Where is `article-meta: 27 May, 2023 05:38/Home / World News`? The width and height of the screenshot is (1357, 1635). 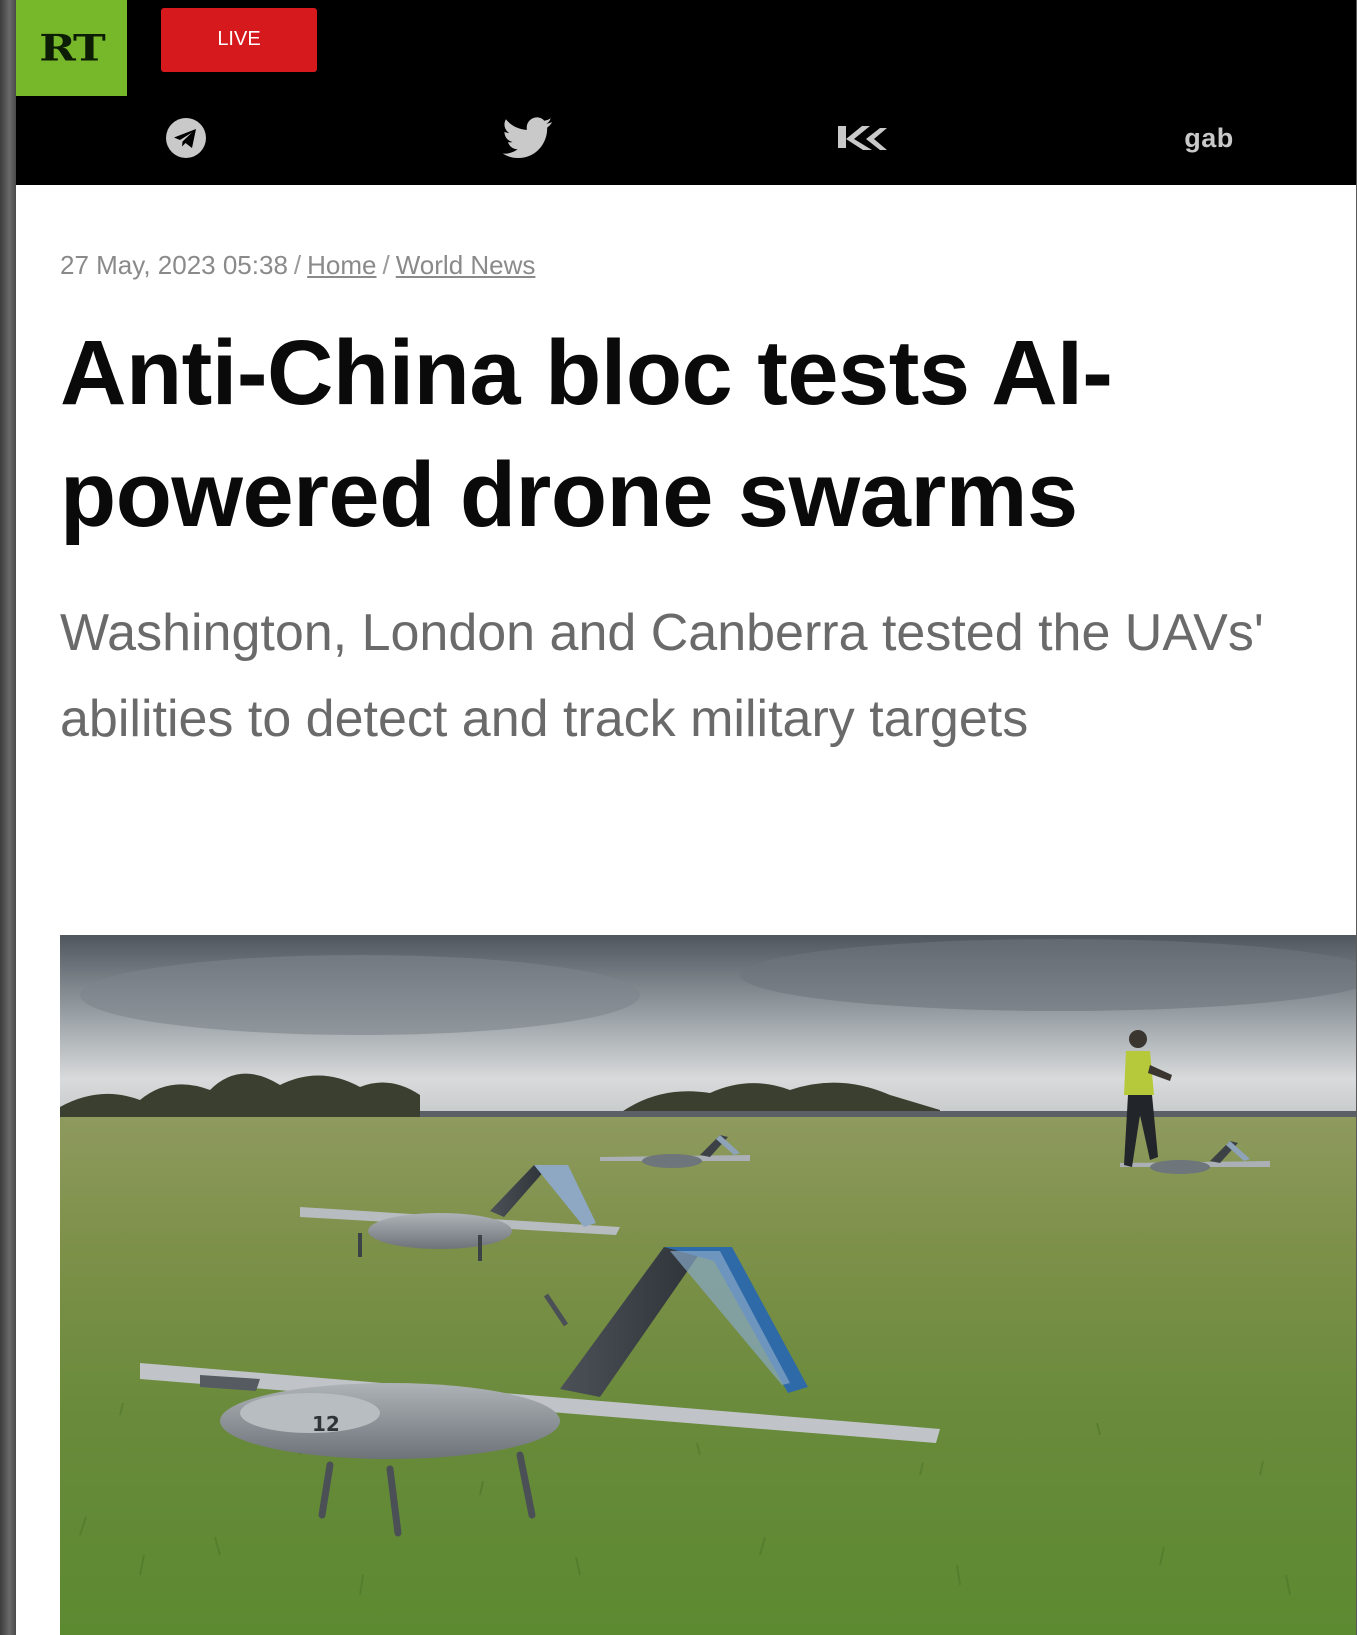
article-meta: 27 May, 2023 05:38/Home / World News is located at coordinates (297, 265).